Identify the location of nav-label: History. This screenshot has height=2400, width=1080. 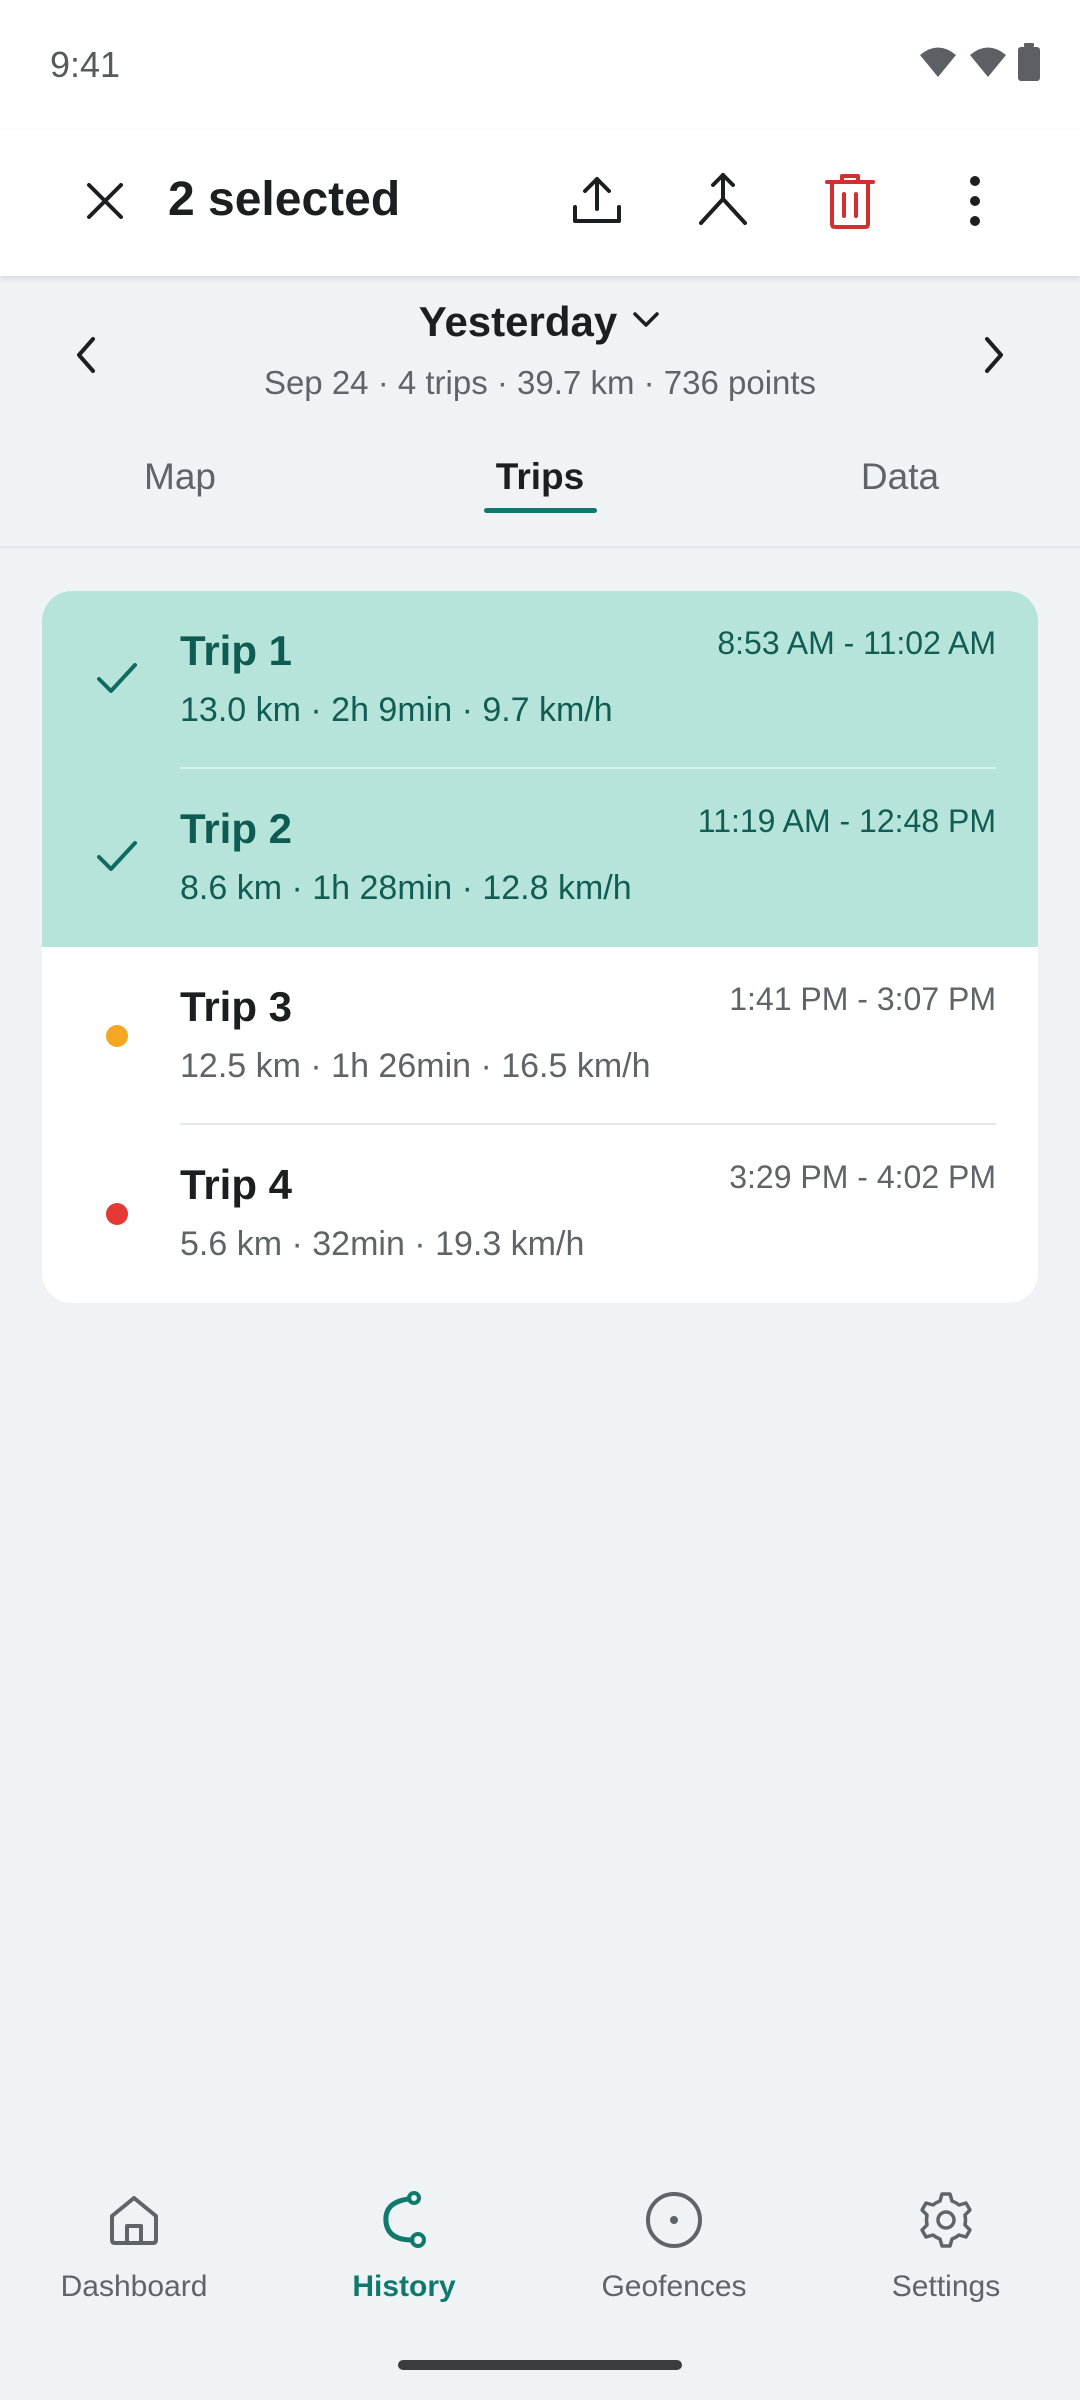
(404, 2286).